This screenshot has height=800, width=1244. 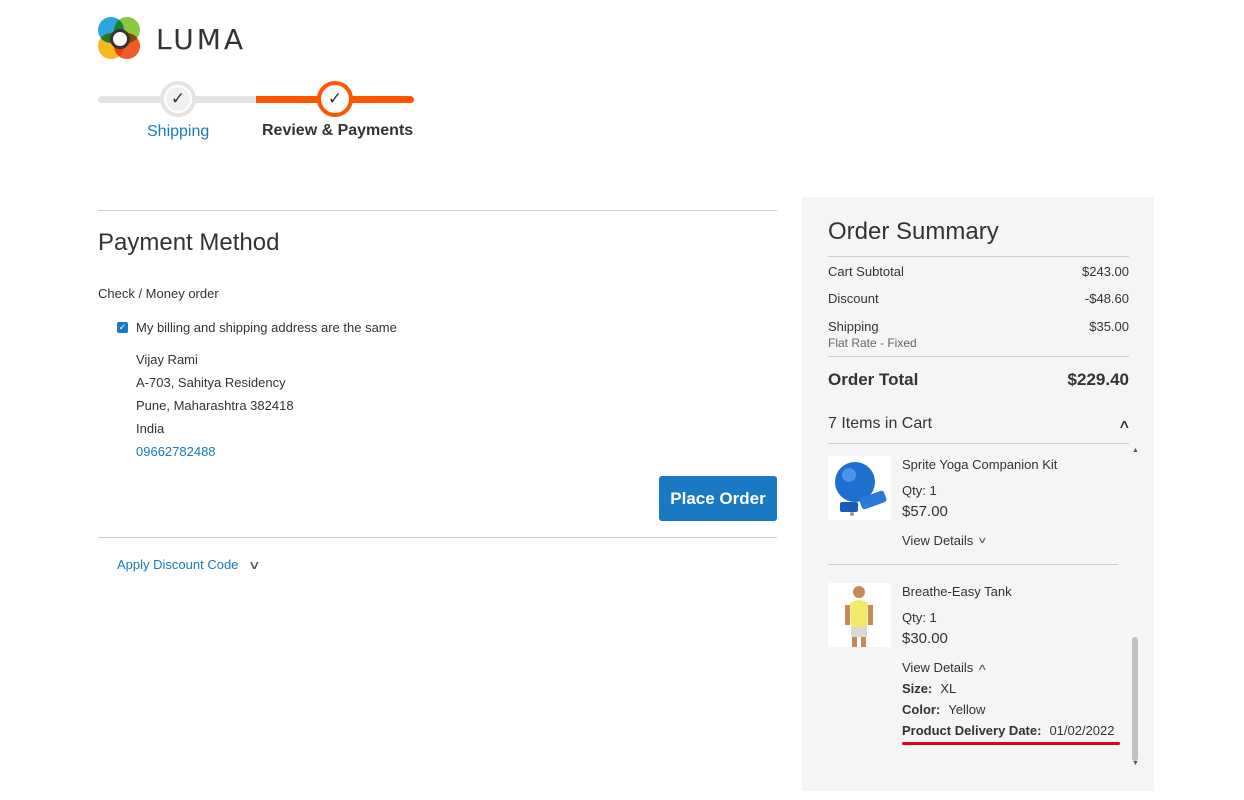 I want to click on apply-discount-toggle: Apply Discount Code ∨, so click(x=189, y=564).